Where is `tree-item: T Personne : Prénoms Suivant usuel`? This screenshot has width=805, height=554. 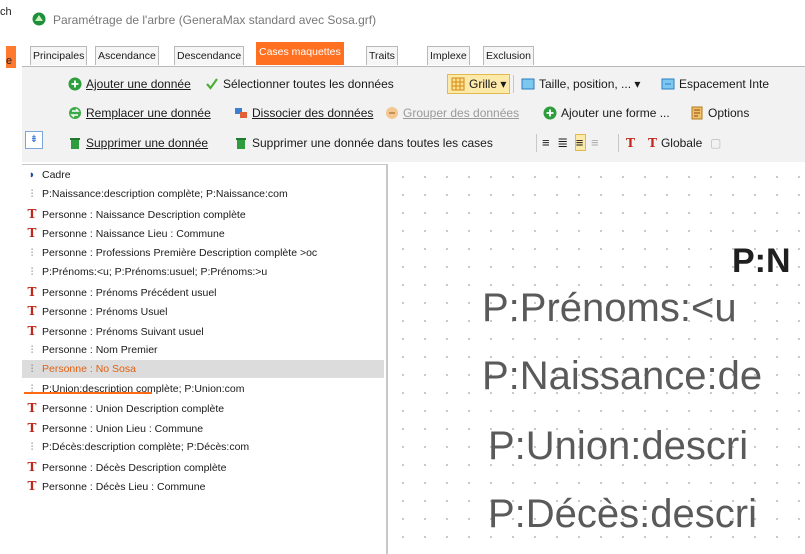
tree-item: T Personne : Prénoms Suivant usuel is located at coordinates (203, 331).